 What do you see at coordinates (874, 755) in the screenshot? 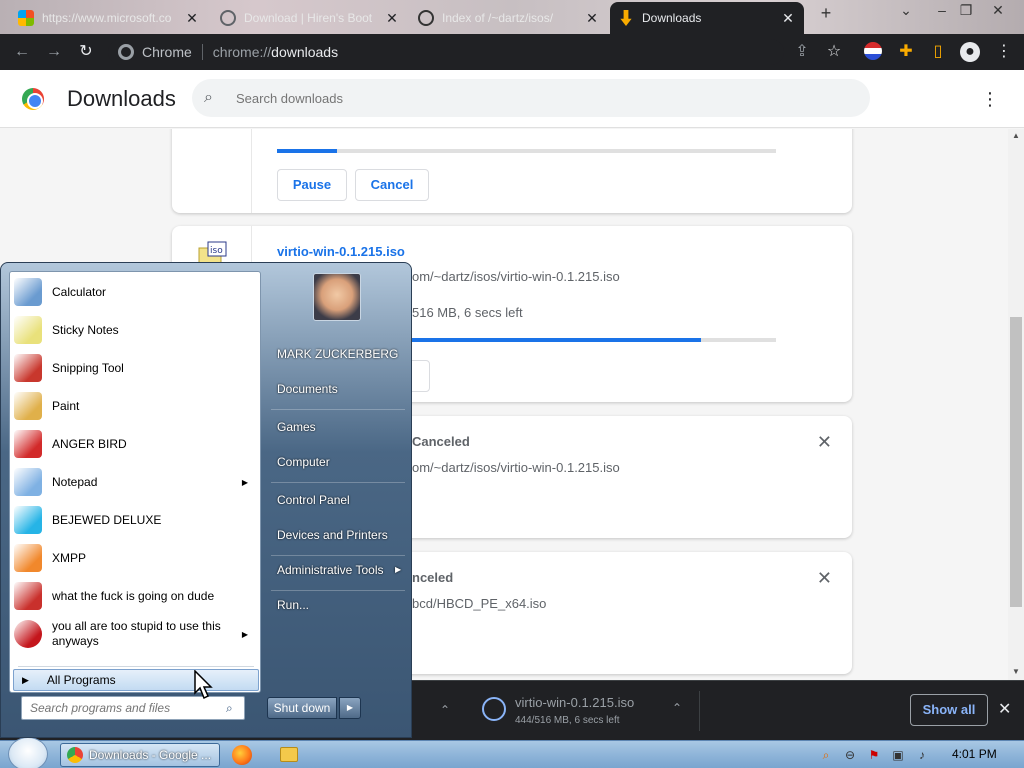
I see `flag-tray-icon: ⚑` at bounding box center [874, 755].